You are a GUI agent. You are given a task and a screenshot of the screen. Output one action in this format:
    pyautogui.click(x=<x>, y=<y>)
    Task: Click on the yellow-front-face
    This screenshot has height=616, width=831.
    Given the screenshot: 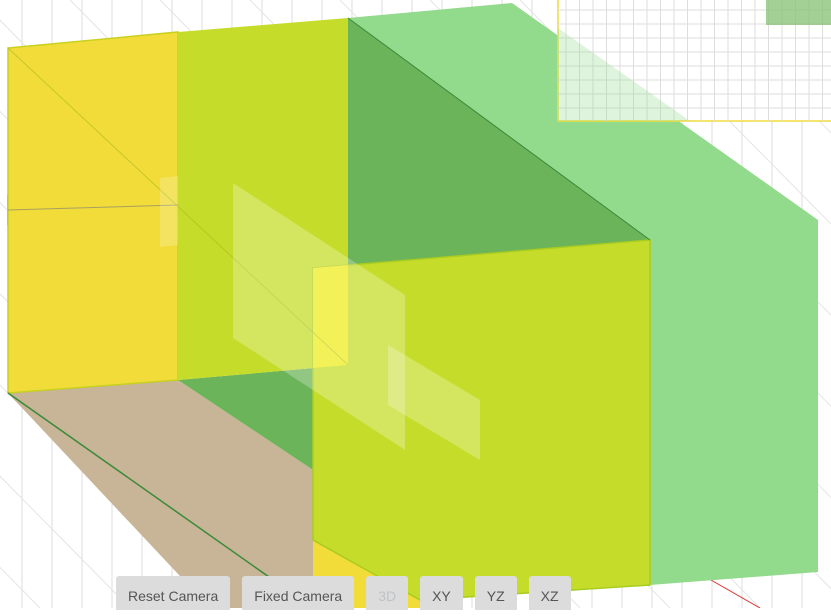 What is the action you would take?
    pyautogui.click(x=93, y=212)
    